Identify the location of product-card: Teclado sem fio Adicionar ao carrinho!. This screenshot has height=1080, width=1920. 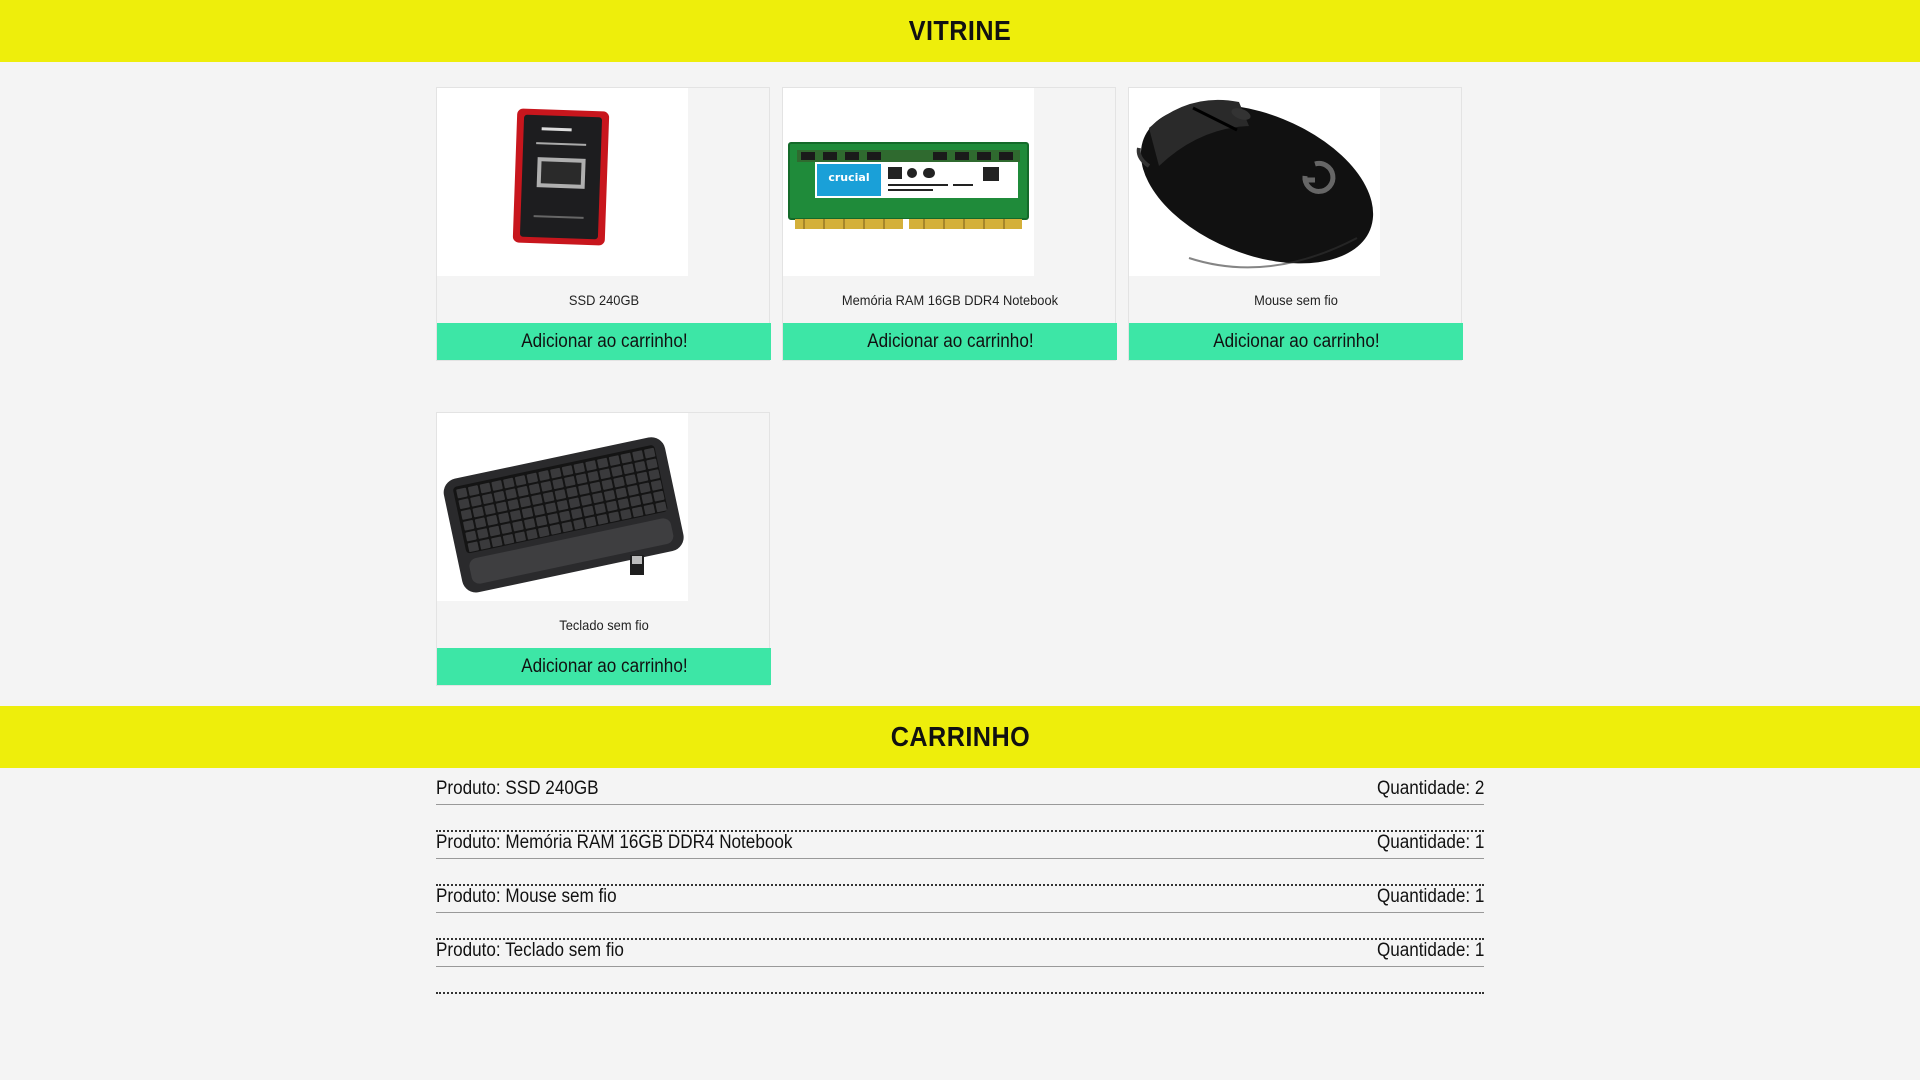
(603, 549).